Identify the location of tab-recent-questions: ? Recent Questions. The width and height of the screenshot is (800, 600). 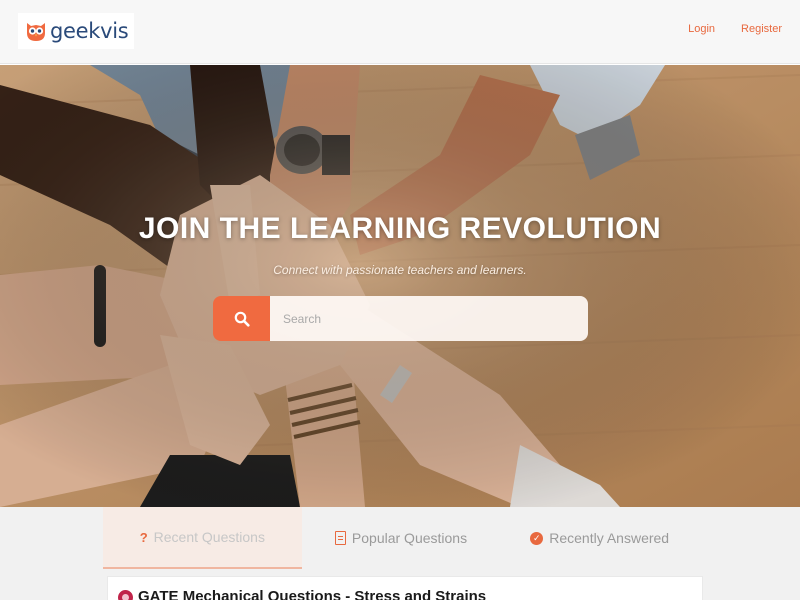
(202, 538).